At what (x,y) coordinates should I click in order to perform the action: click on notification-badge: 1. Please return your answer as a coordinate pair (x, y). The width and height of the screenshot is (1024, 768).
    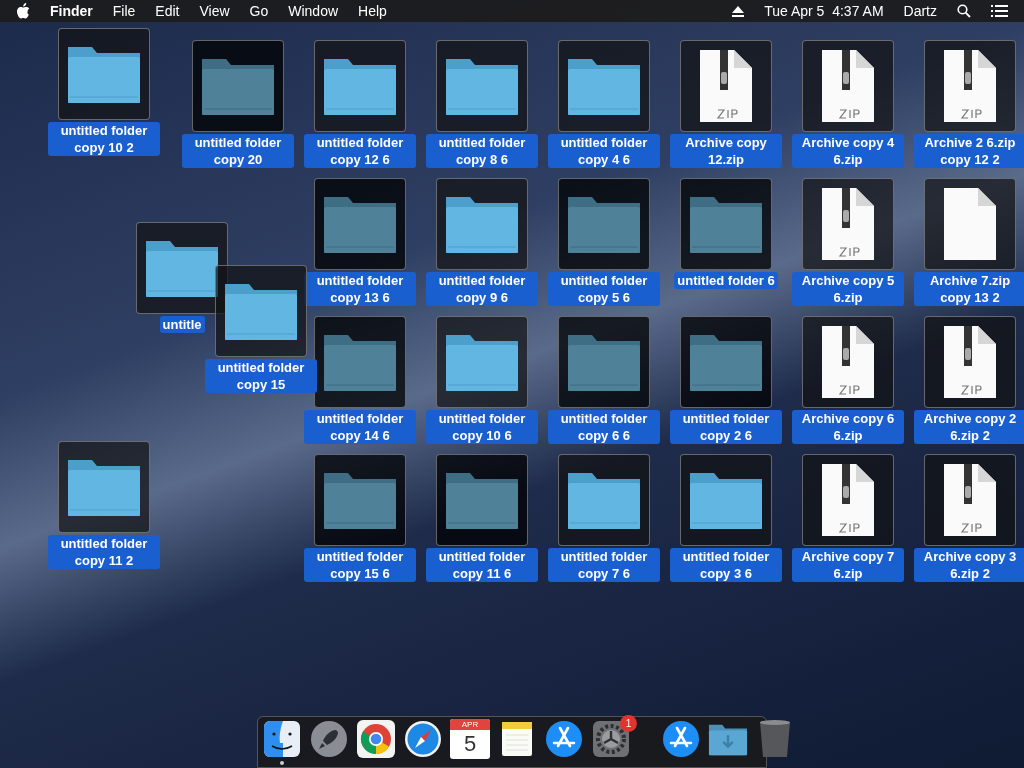
    Looking at the image, I should click on (628, 723).